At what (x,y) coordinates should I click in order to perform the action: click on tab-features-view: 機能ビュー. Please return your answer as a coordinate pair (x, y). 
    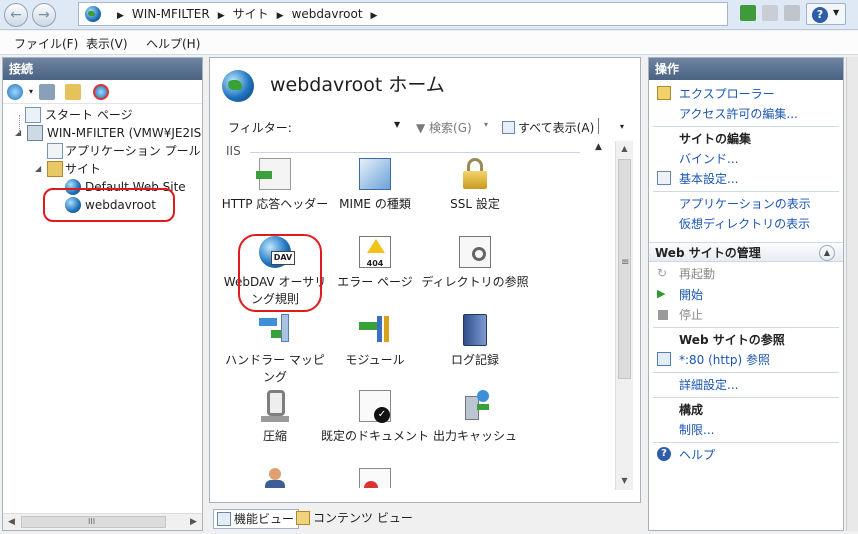
    Looking at the image, I should click on (256, 519).